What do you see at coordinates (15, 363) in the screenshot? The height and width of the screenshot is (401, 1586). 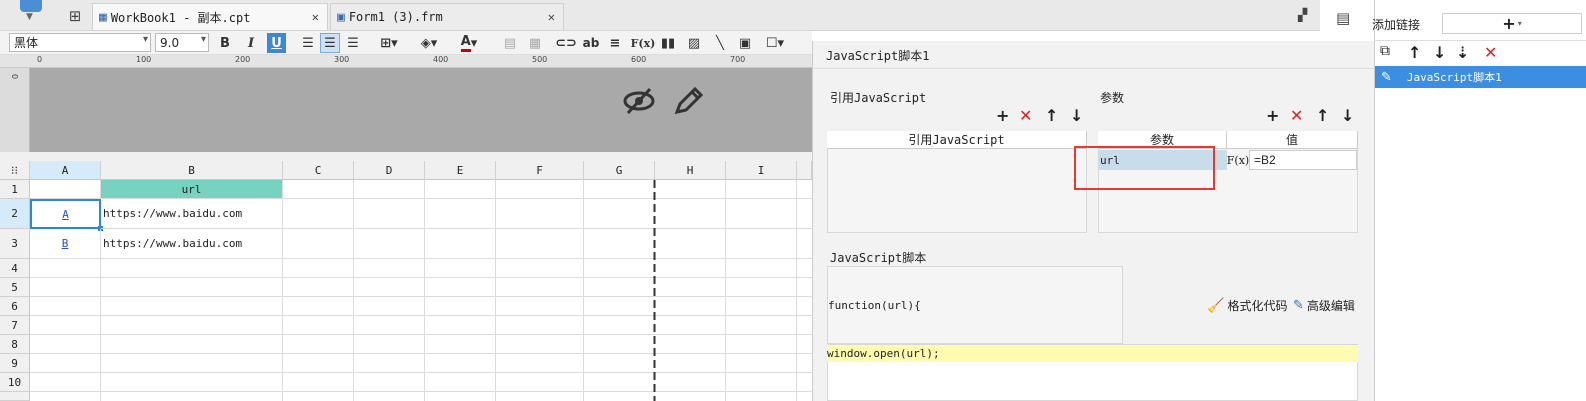 I see `row-header-9: 9` at bounding box center [15, 363].